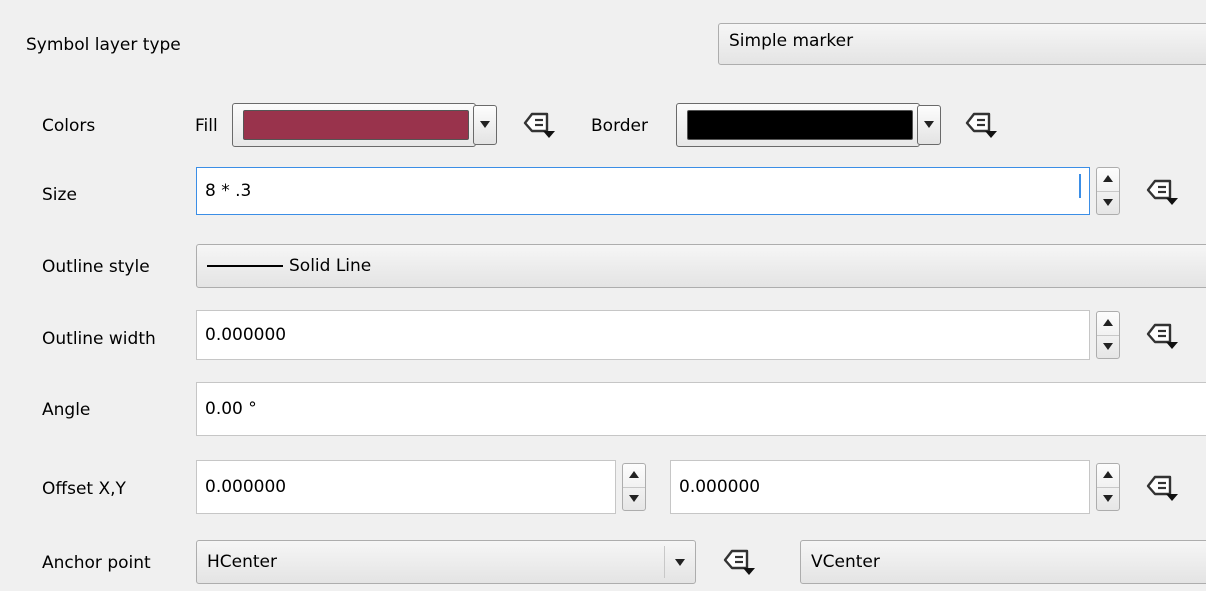 This screenshot has width=1206, height=591. Describe the element at coordinates (791, 41) in the screenshot. I see `symbol-layer-type-value: Simple marker` at that location.